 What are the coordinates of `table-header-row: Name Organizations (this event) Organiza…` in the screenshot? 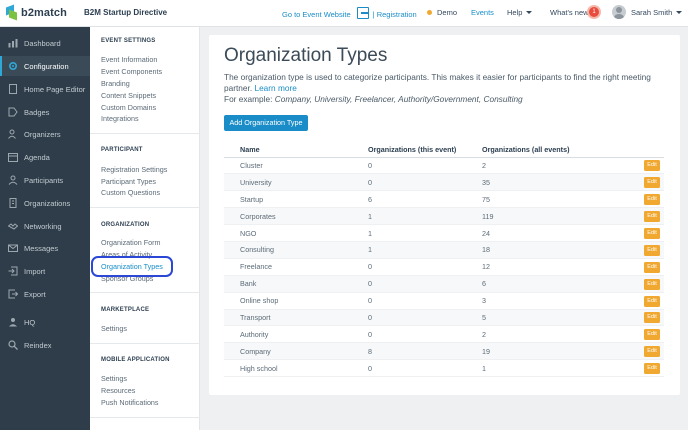 It's located at (444, 150).